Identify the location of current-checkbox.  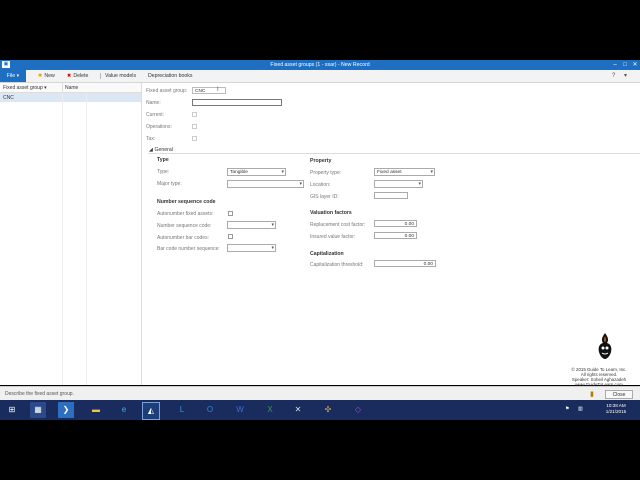
(194, 114).